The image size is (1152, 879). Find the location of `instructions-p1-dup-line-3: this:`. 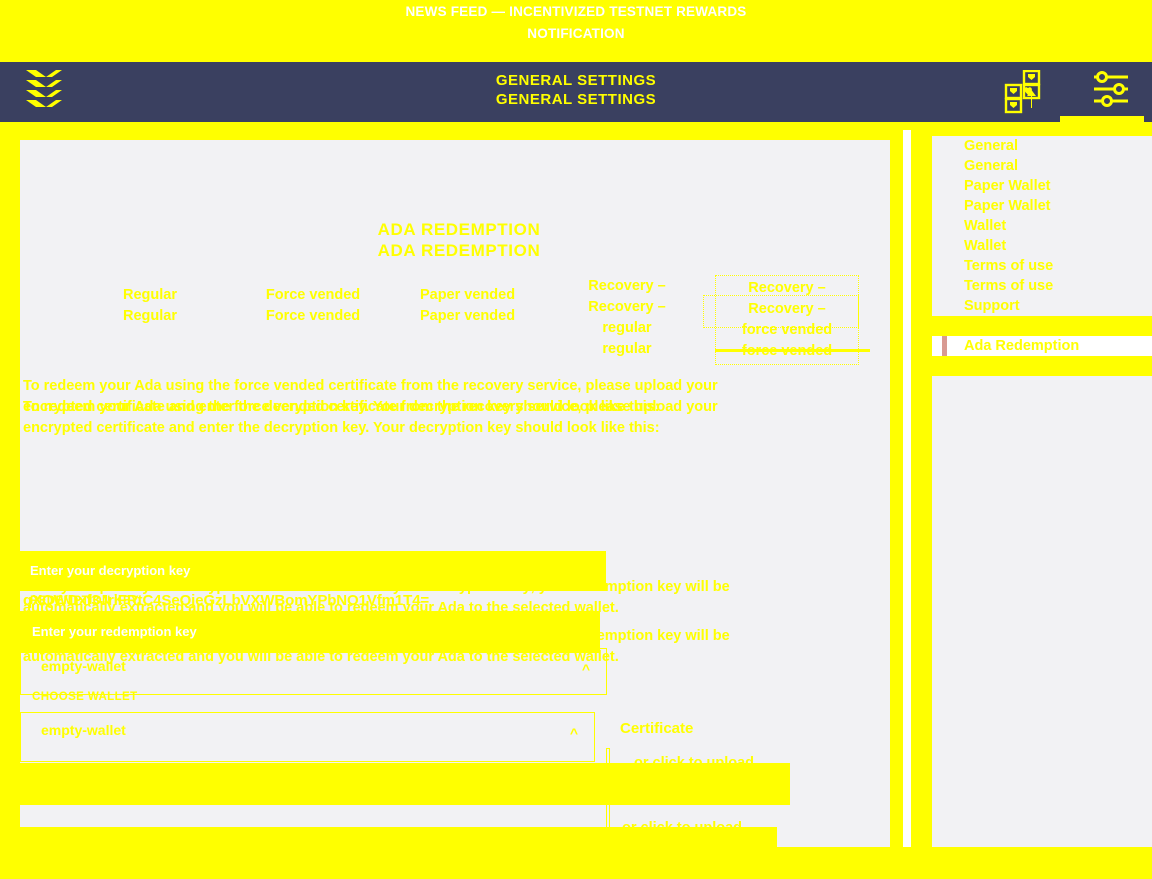

instructions-p1-dup-line-3: this: is located at coordinates (644, 428).